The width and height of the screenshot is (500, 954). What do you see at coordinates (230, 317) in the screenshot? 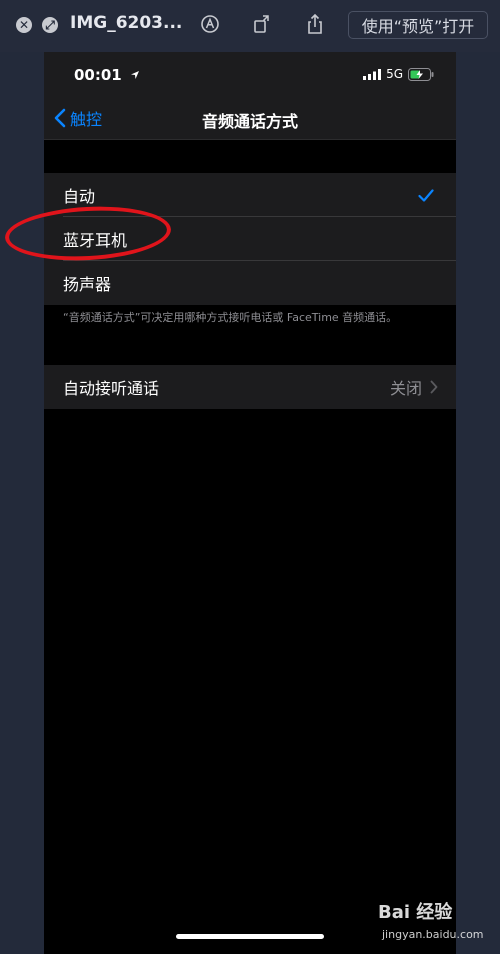
I see `section-footer-note: “音频通话方式”可决定用哪种方式接听电话或 FaceTime 音频通话。` at bounding box center [230, 317].